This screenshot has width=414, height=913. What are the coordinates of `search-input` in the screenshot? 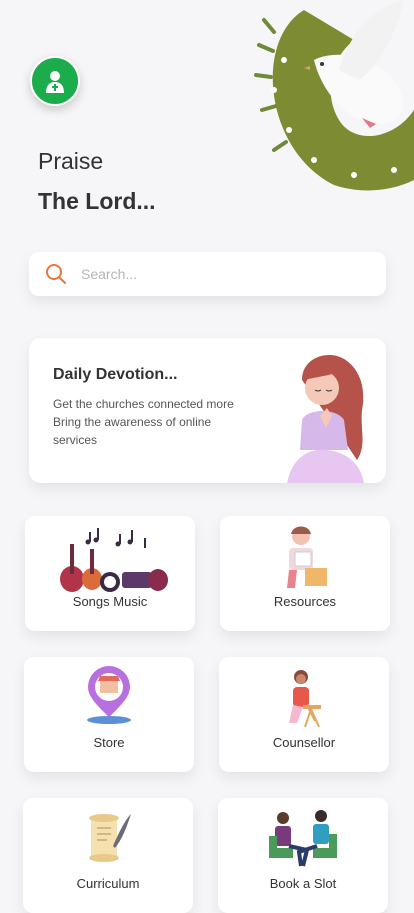 It's located at (211, 274).